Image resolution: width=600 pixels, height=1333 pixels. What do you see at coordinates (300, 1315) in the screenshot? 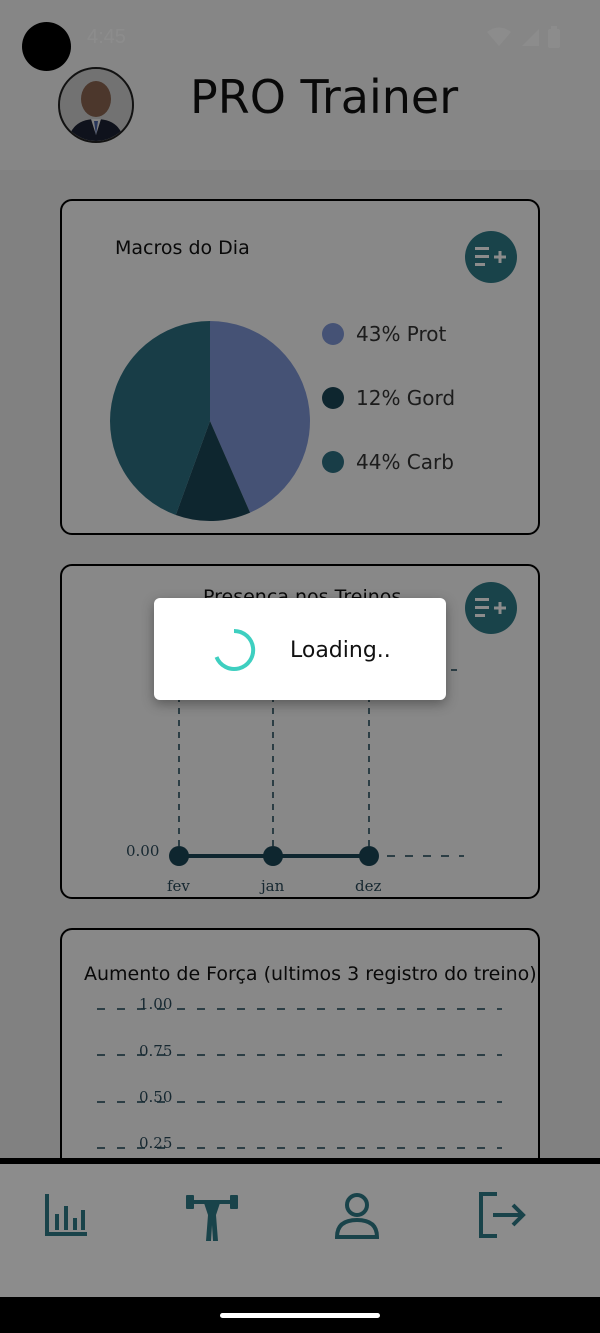
I see `home-gesture-handle` at bounding box center [300, 1315].